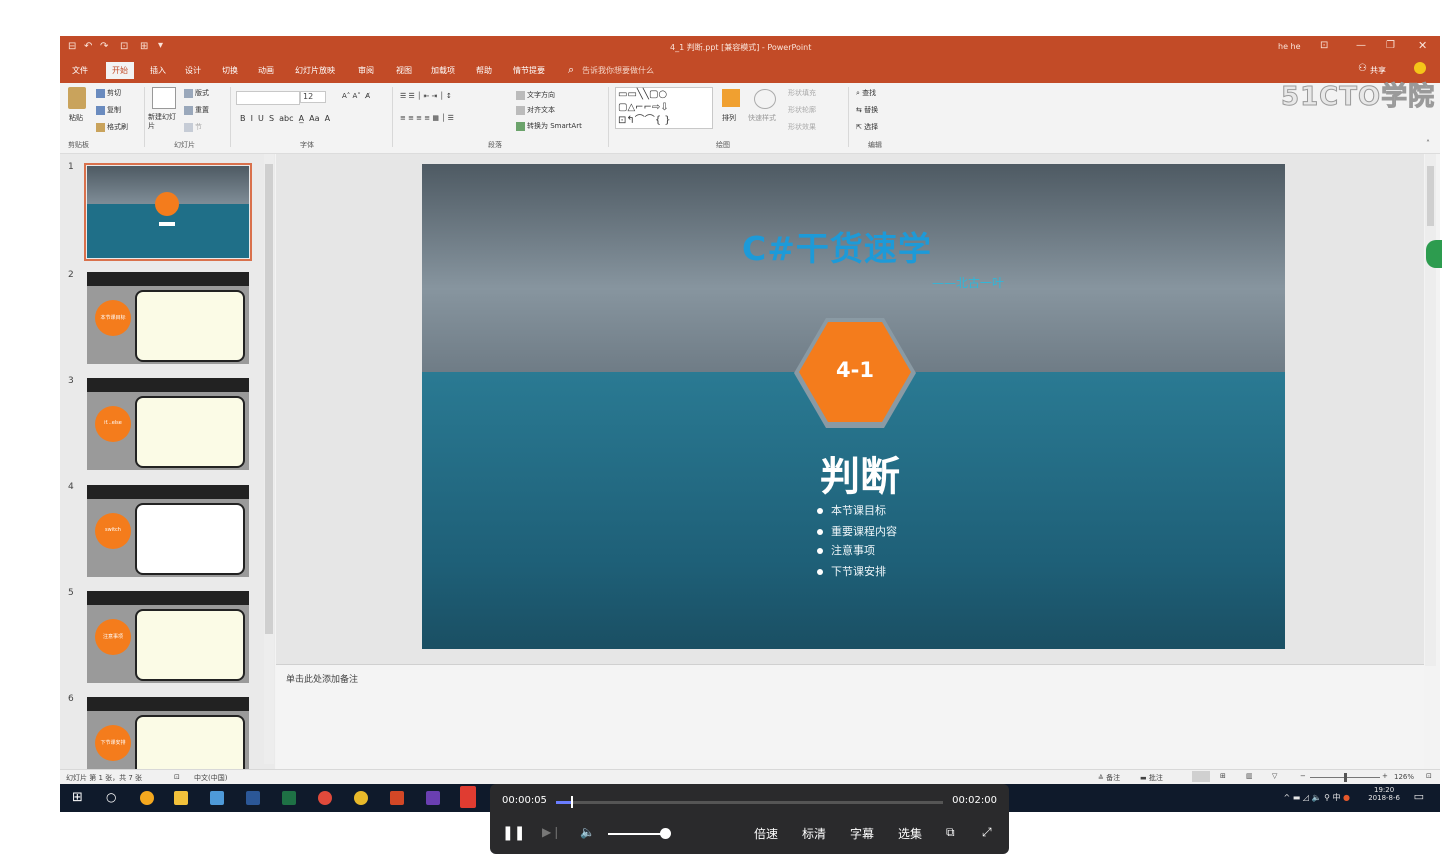 This screenshot has width=1451, height=854. Describe the element at coordinates (587, 832) in the screenshot. I see `volume-icon: 🔈` at that location.